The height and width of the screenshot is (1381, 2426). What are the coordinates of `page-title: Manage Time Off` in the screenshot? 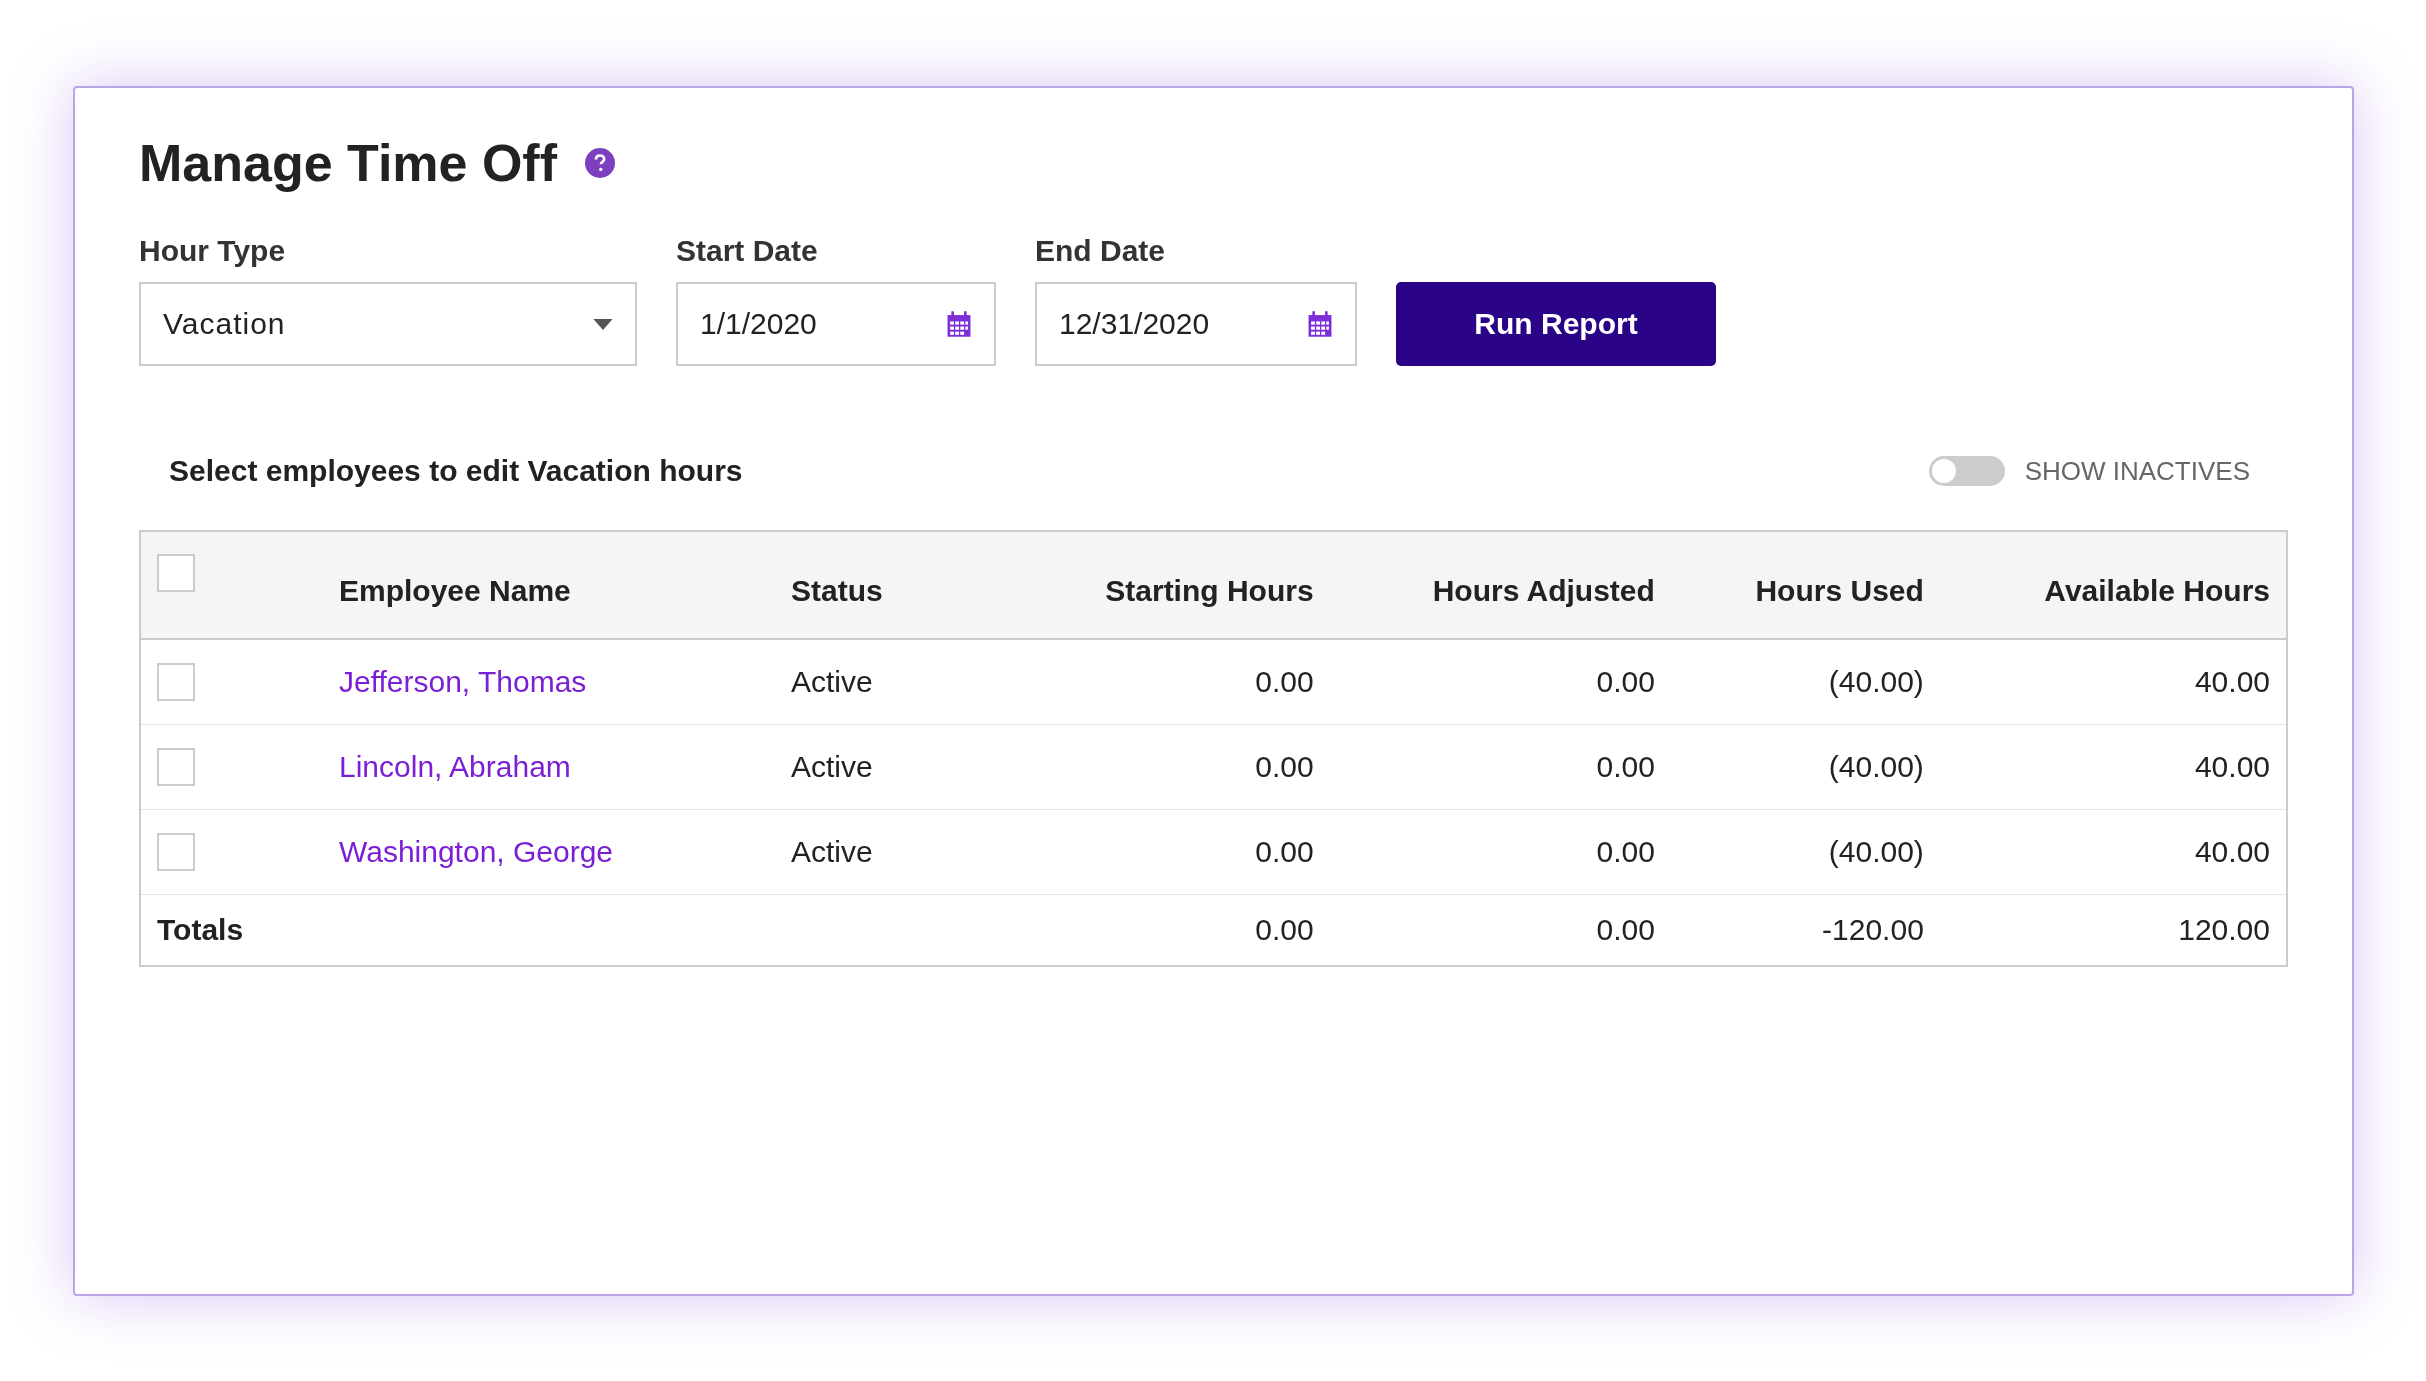 It's located at (348, 163).